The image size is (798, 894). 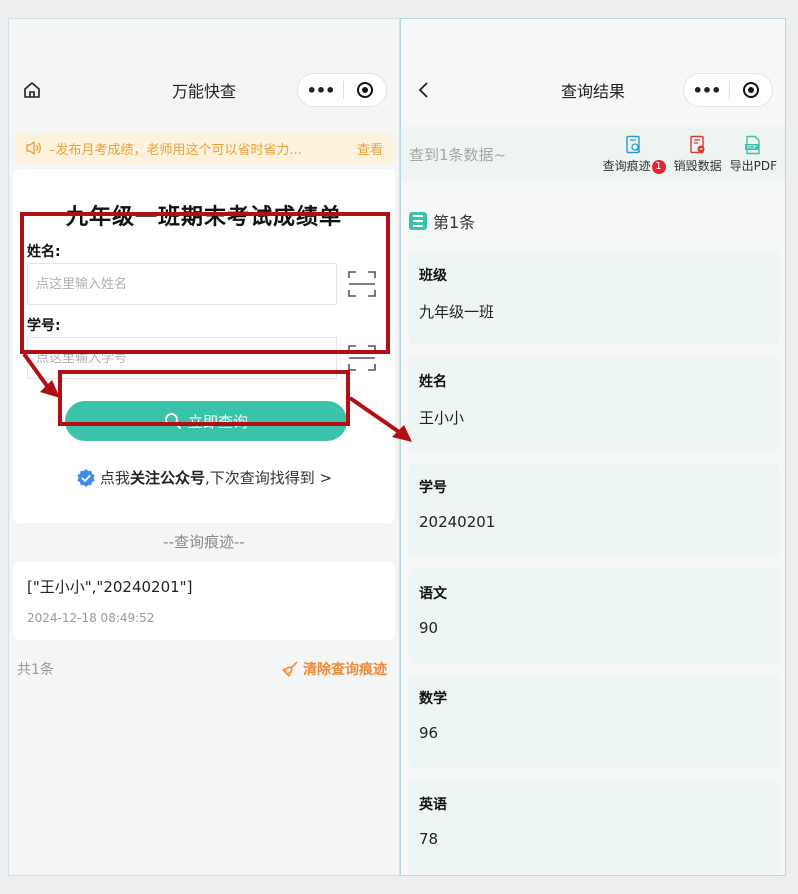 I want to click on arrow-line-right, so click(x=376, y=416).